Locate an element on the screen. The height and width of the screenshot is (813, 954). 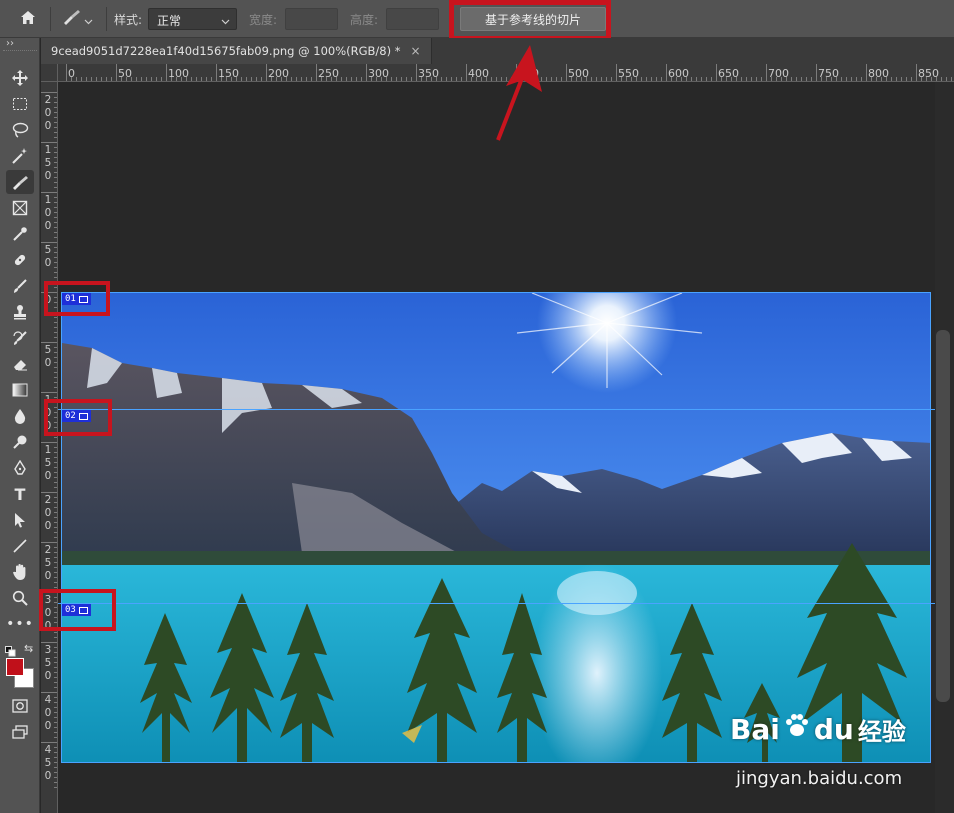
foreground-color-swatch is located at coordinates (15, 667).